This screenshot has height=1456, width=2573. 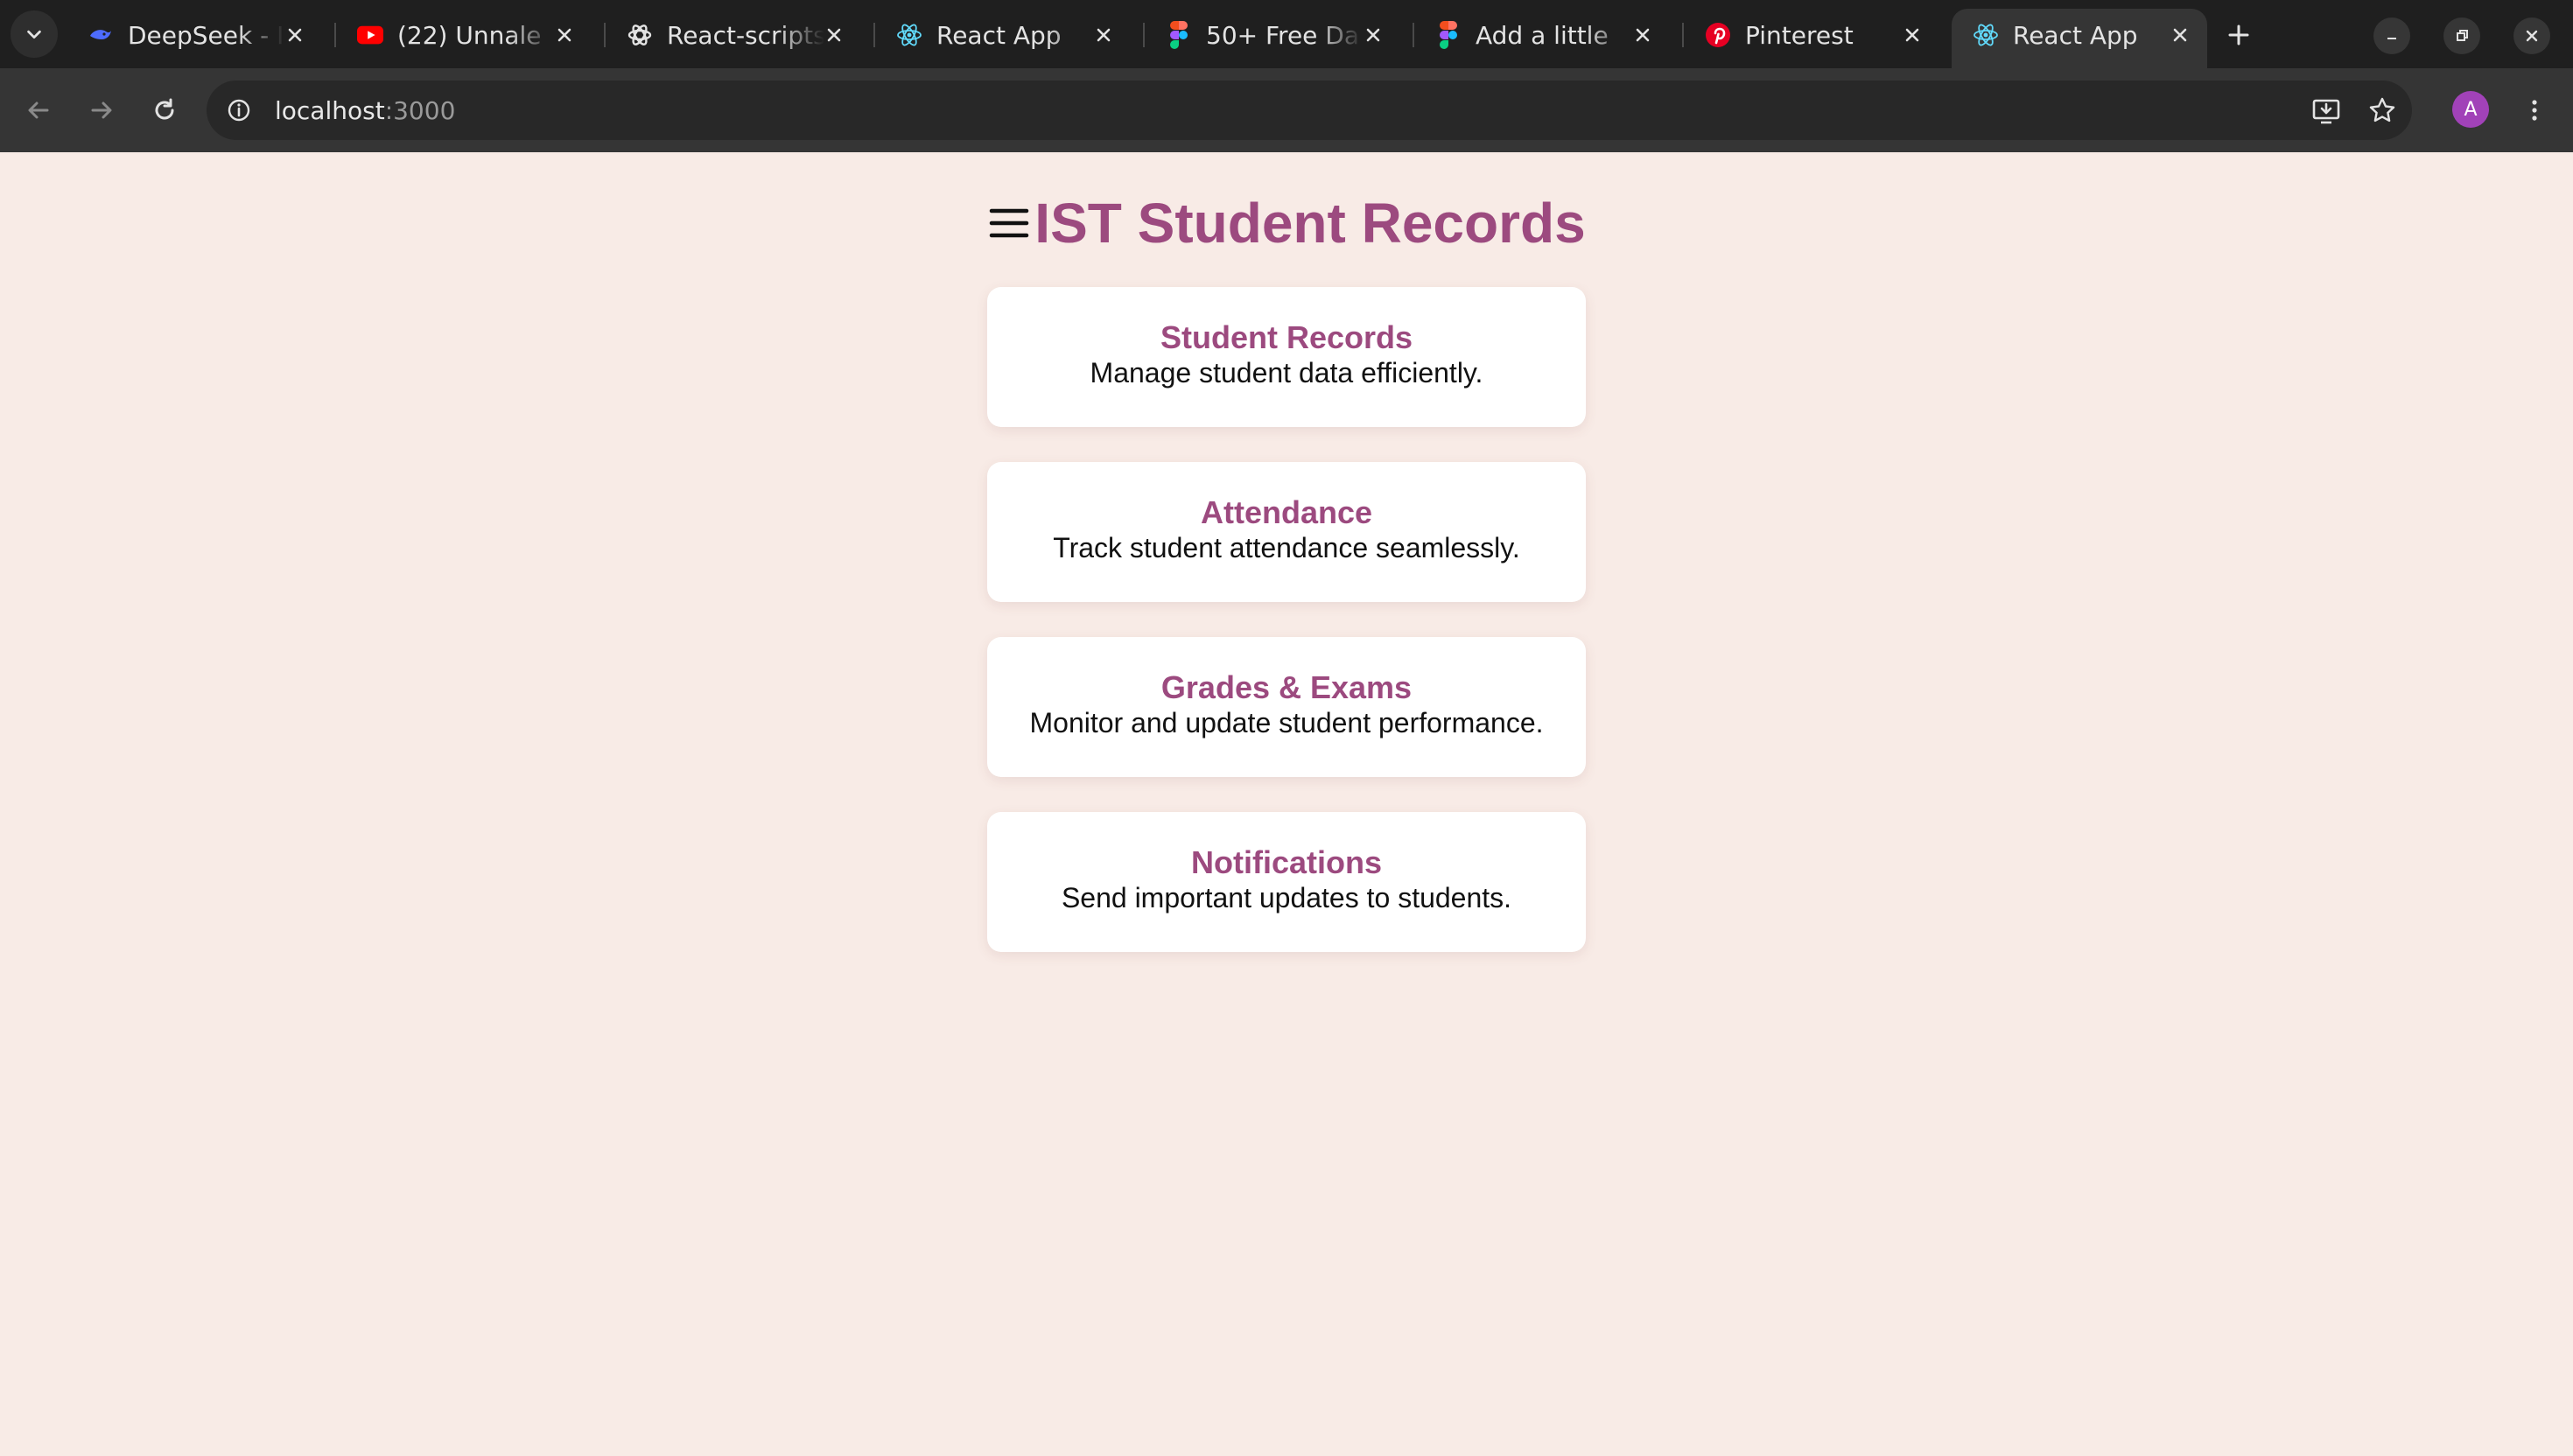 I want to click on minimize-window-button, so click(x=2391, y=36).